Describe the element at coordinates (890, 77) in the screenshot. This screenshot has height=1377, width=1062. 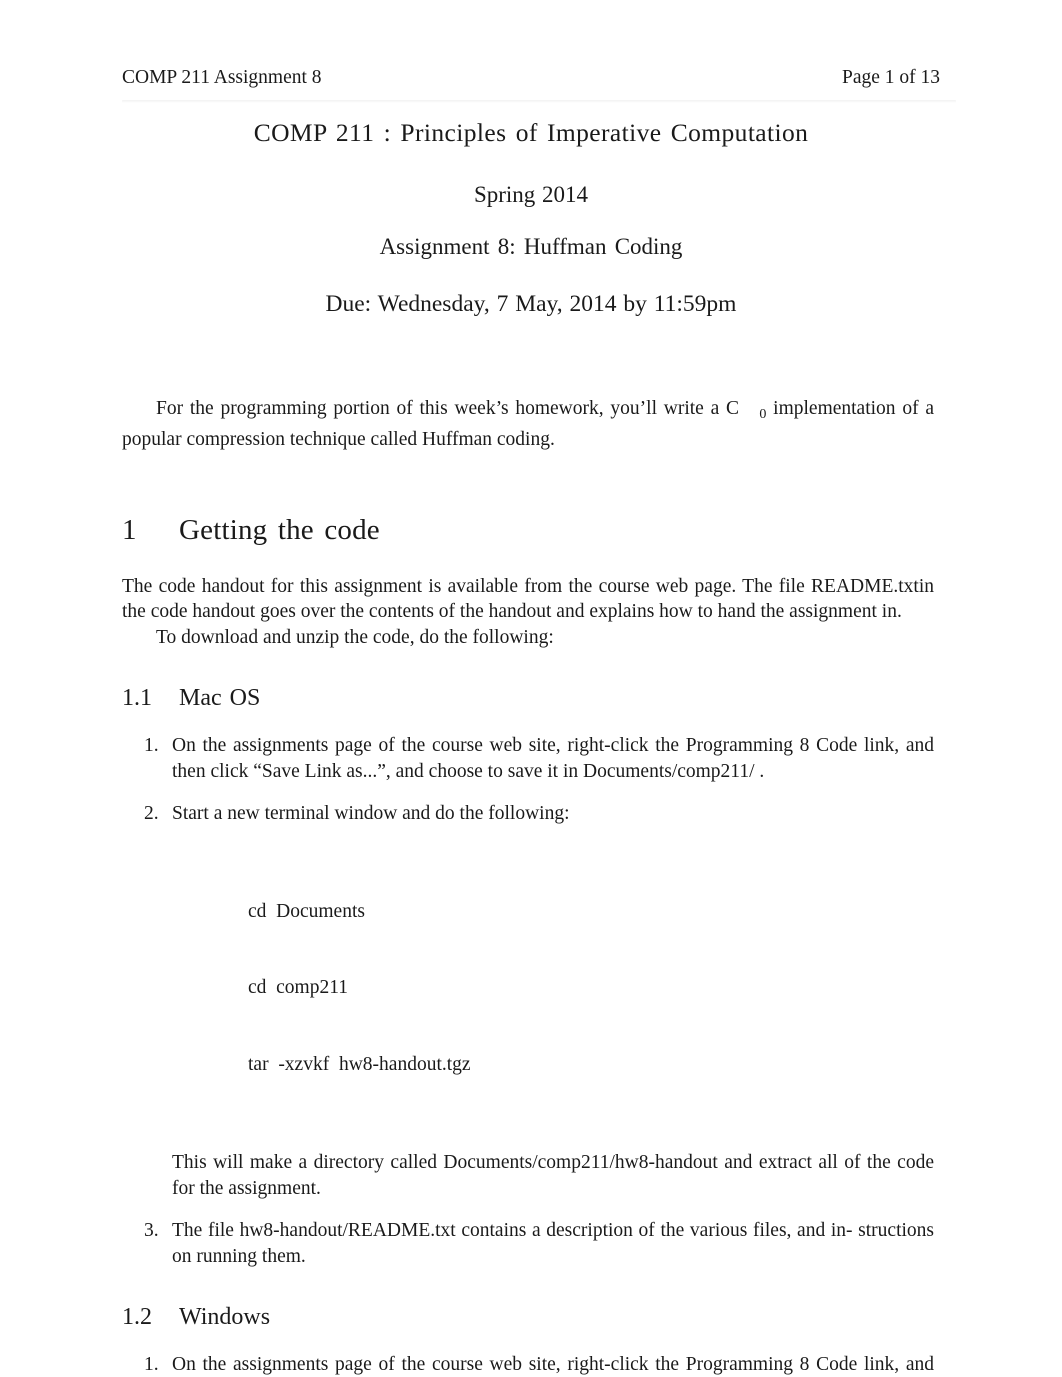
I see `header-page-number: Page 1 of 13` at that location.